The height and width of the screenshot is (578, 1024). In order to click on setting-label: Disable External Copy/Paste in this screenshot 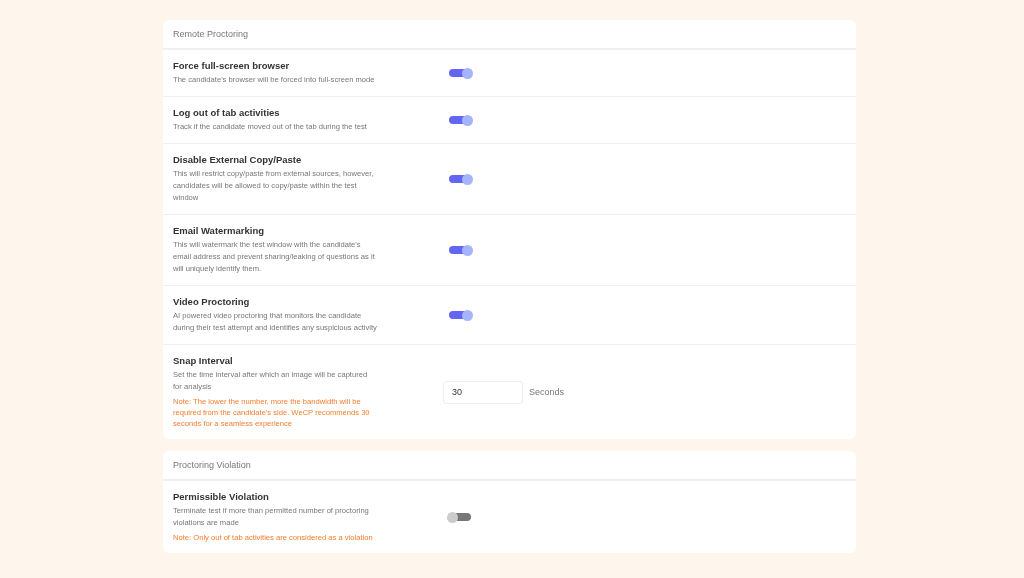, I will do `click(238, 159)`.